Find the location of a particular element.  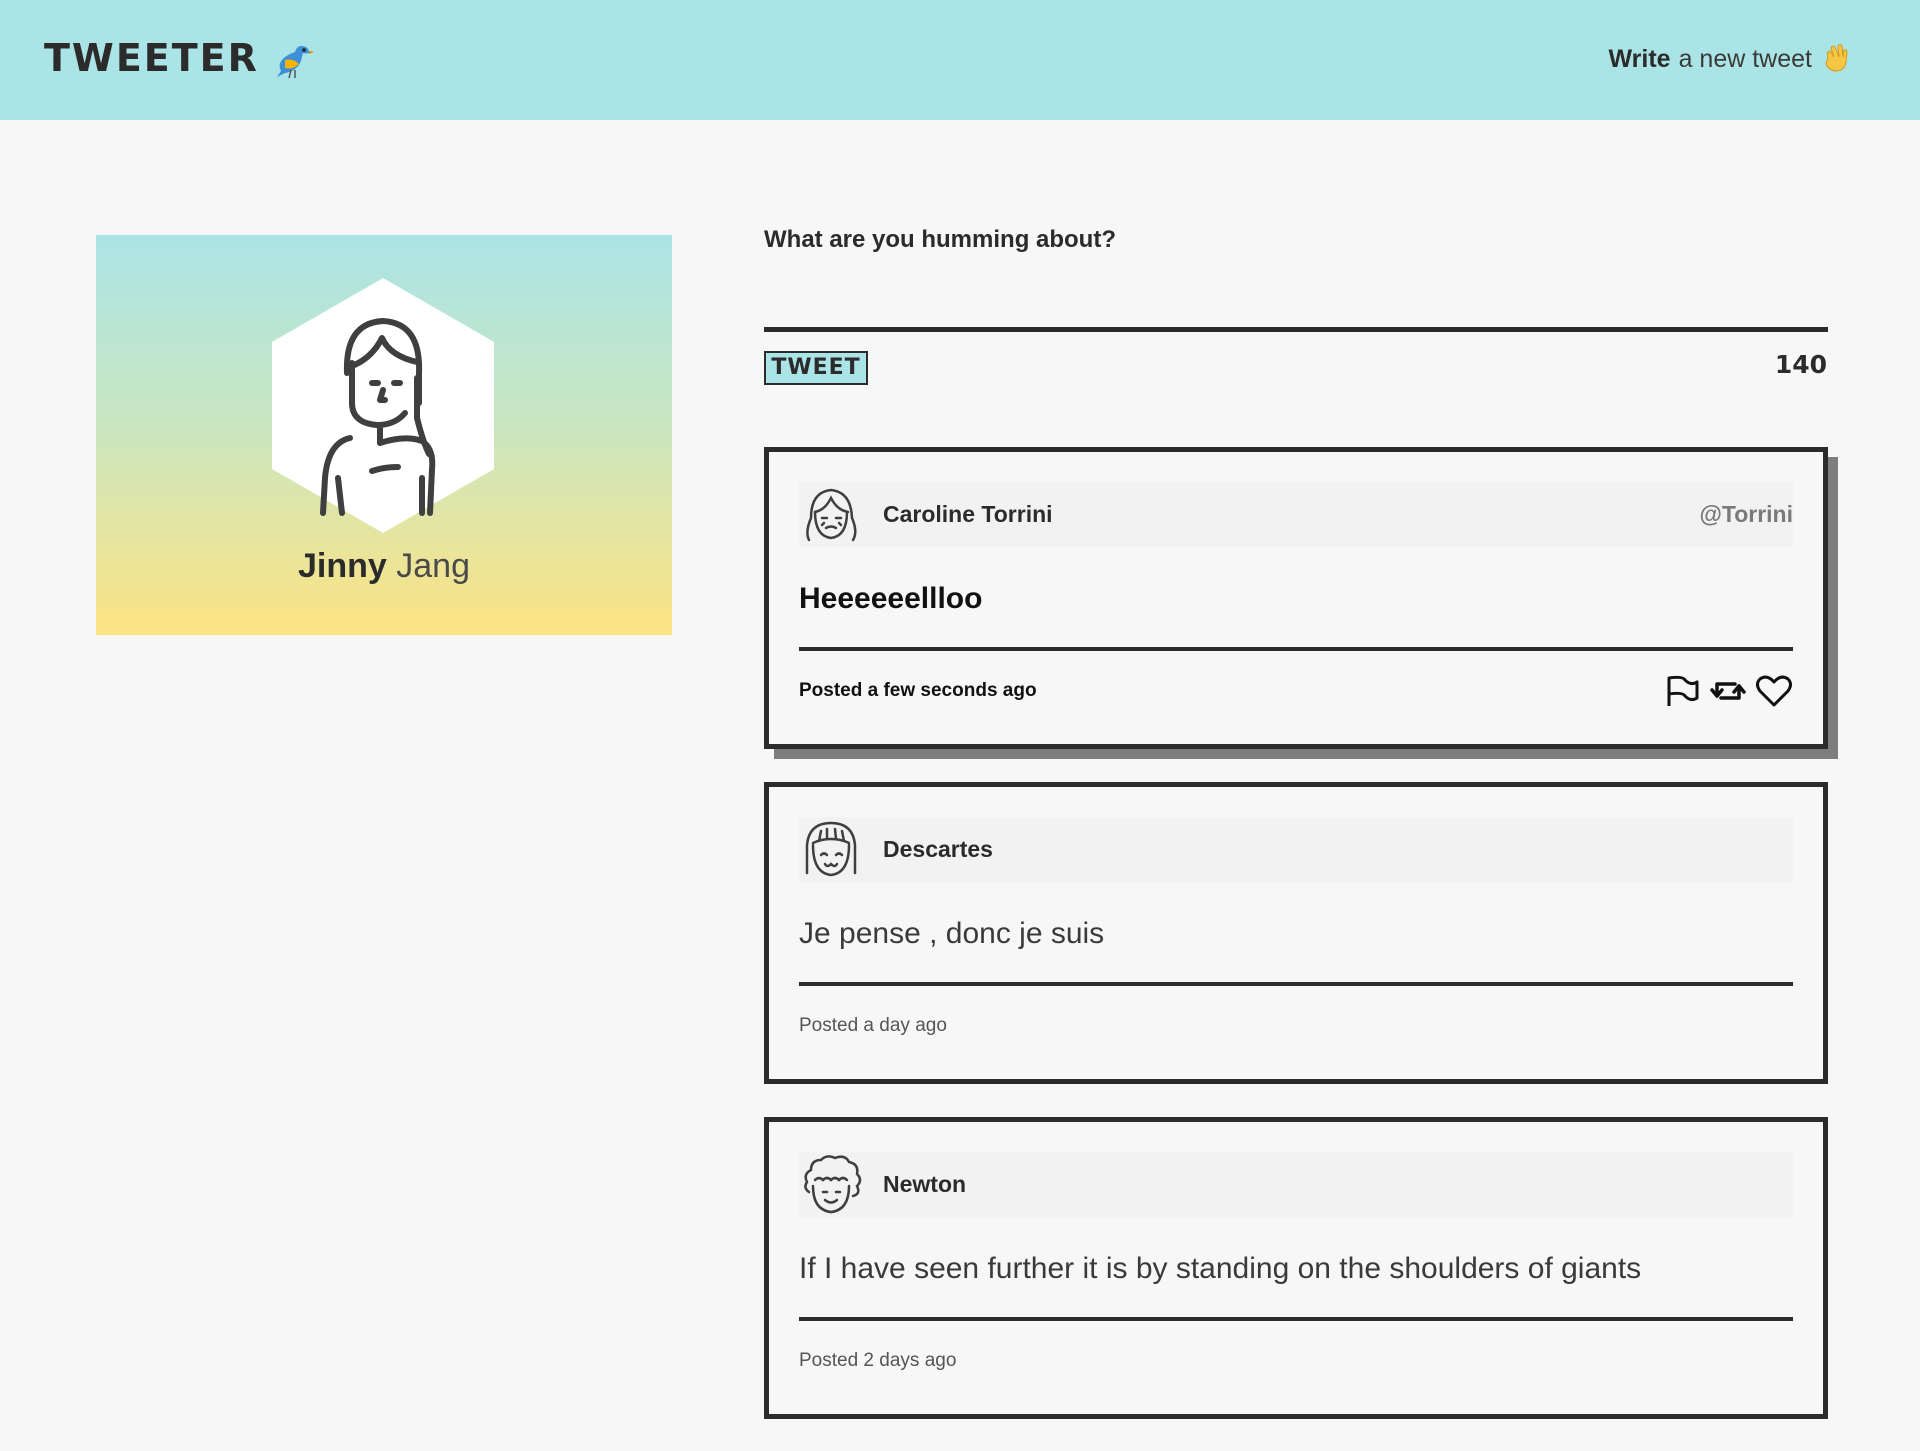

tweet-input is located at coordinates (1296, 297).